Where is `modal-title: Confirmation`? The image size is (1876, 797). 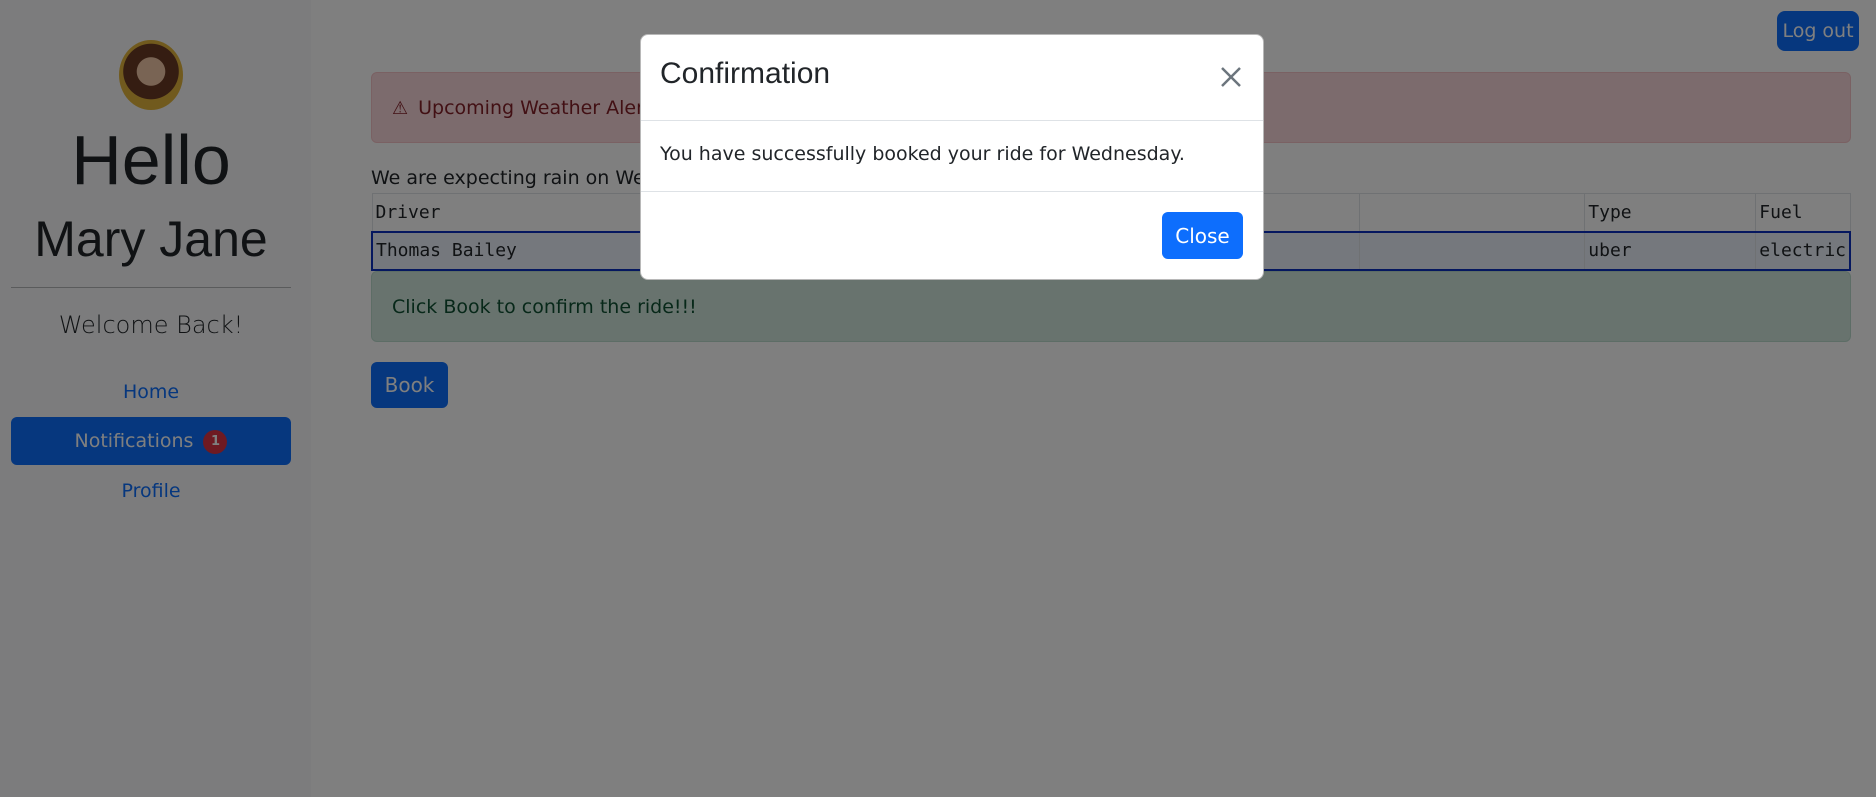 modal-title: Confirmation is located at coordinates (745, 73).